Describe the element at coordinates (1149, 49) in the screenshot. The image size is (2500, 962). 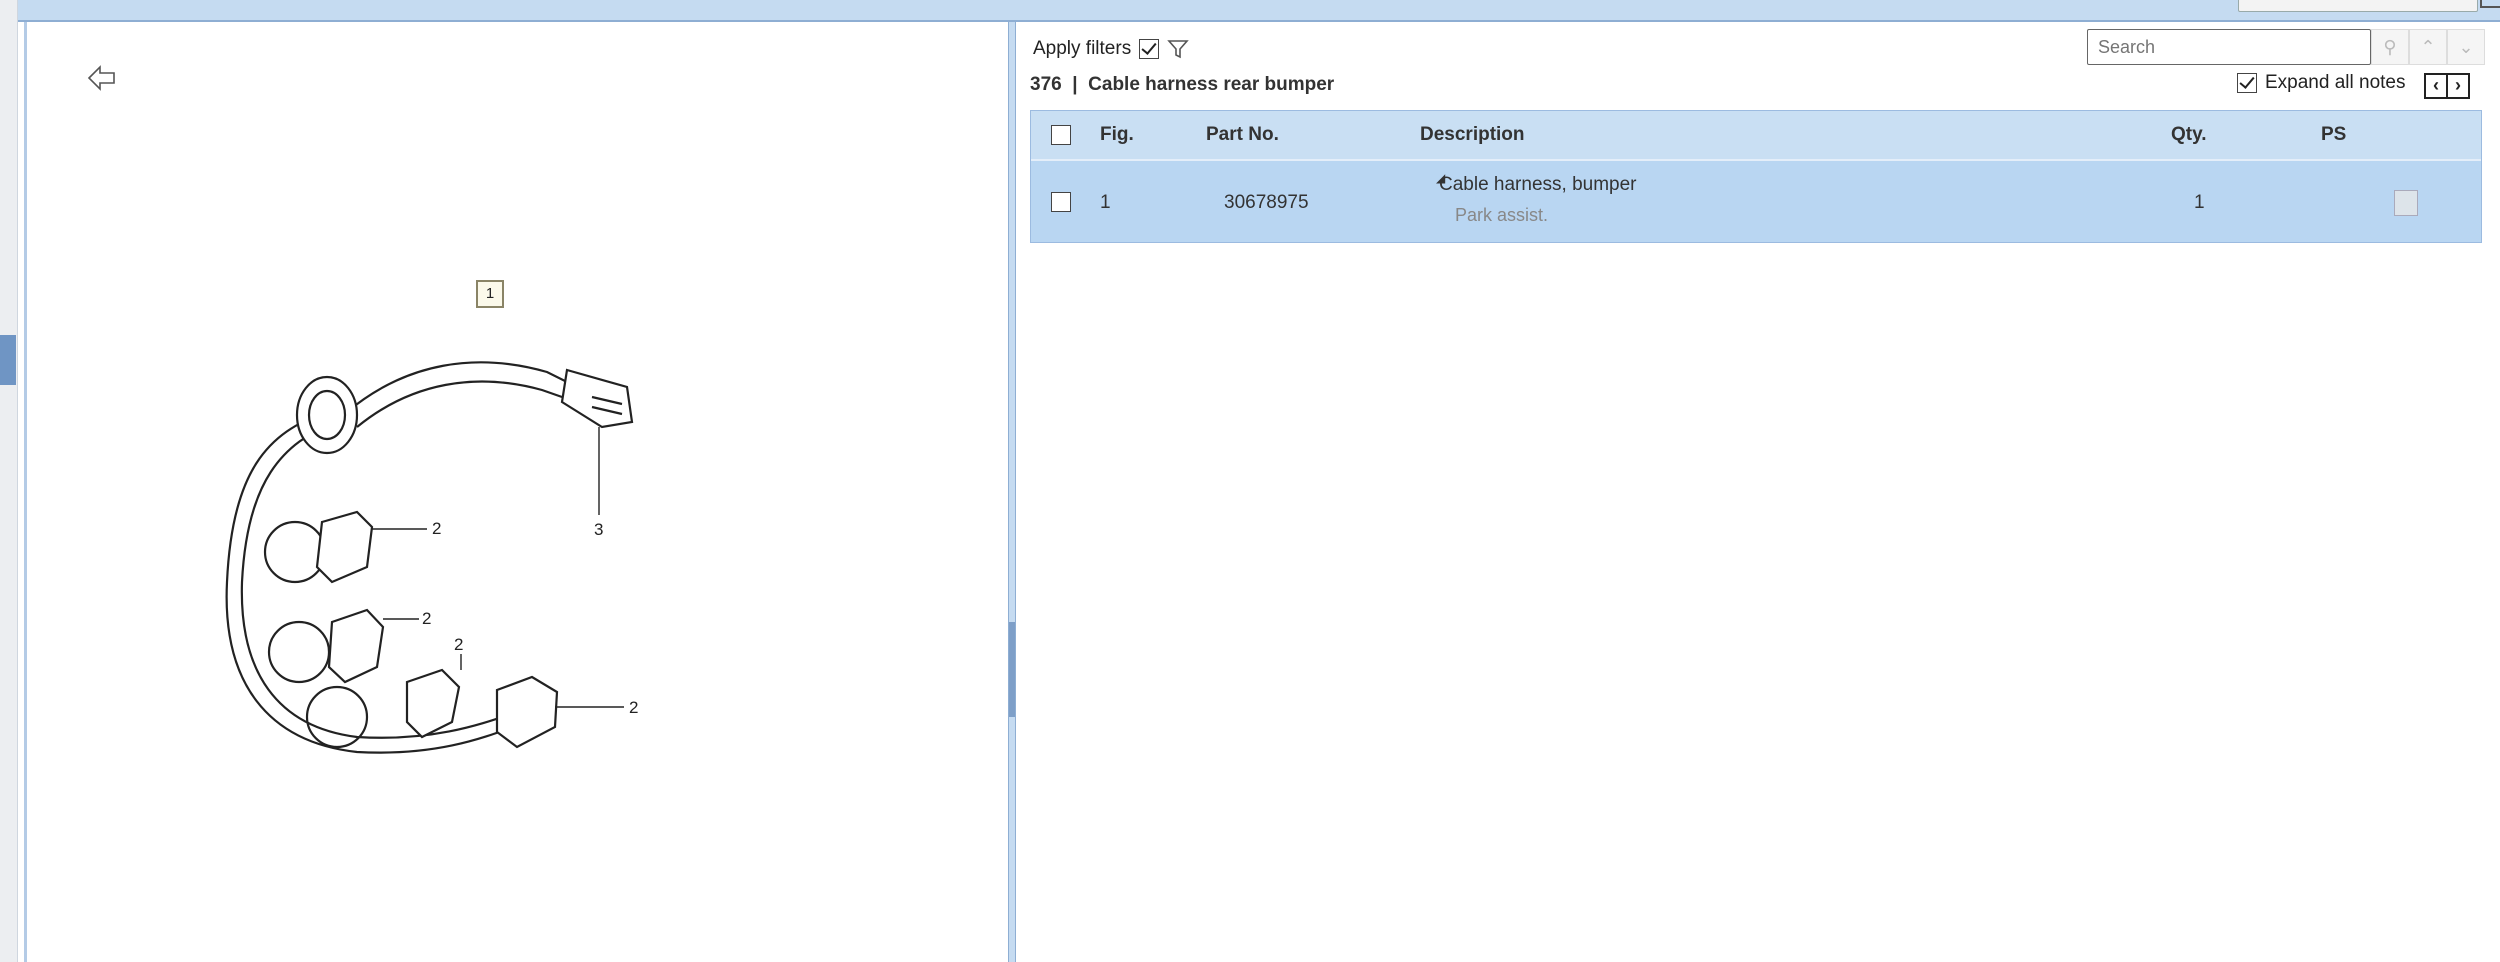
I see `apply-filters-checkbox` at that location.